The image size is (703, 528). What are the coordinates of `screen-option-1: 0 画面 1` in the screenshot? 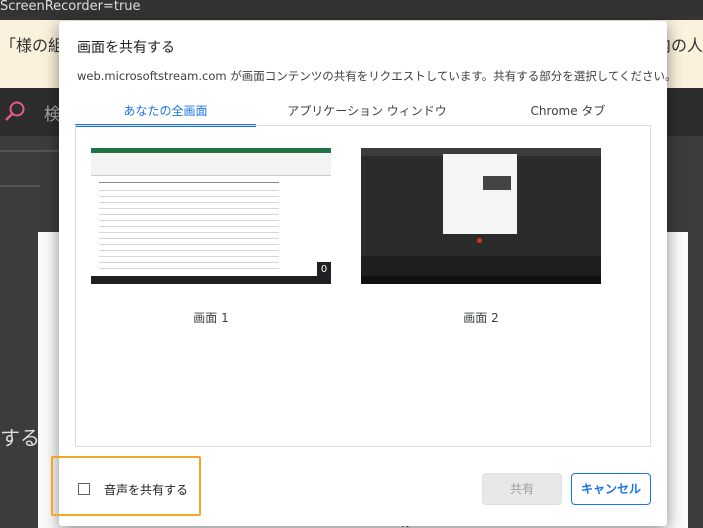 It's located at (211, 243).